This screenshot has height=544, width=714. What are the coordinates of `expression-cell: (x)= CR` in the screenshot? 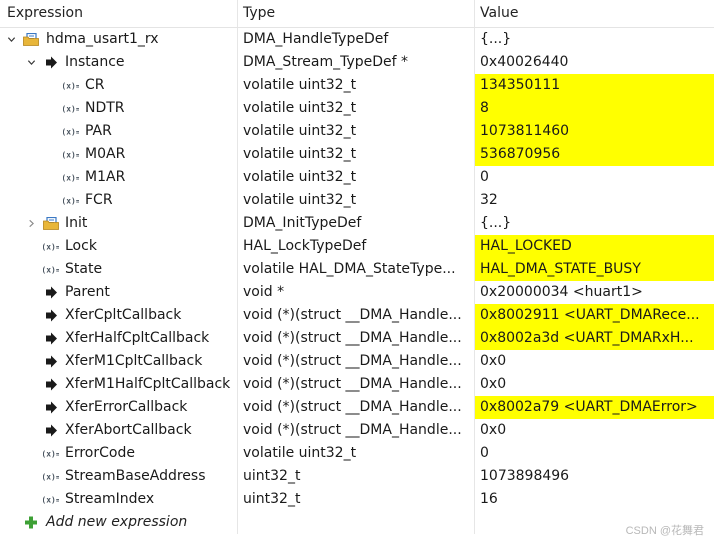 It's located at (119, 85).